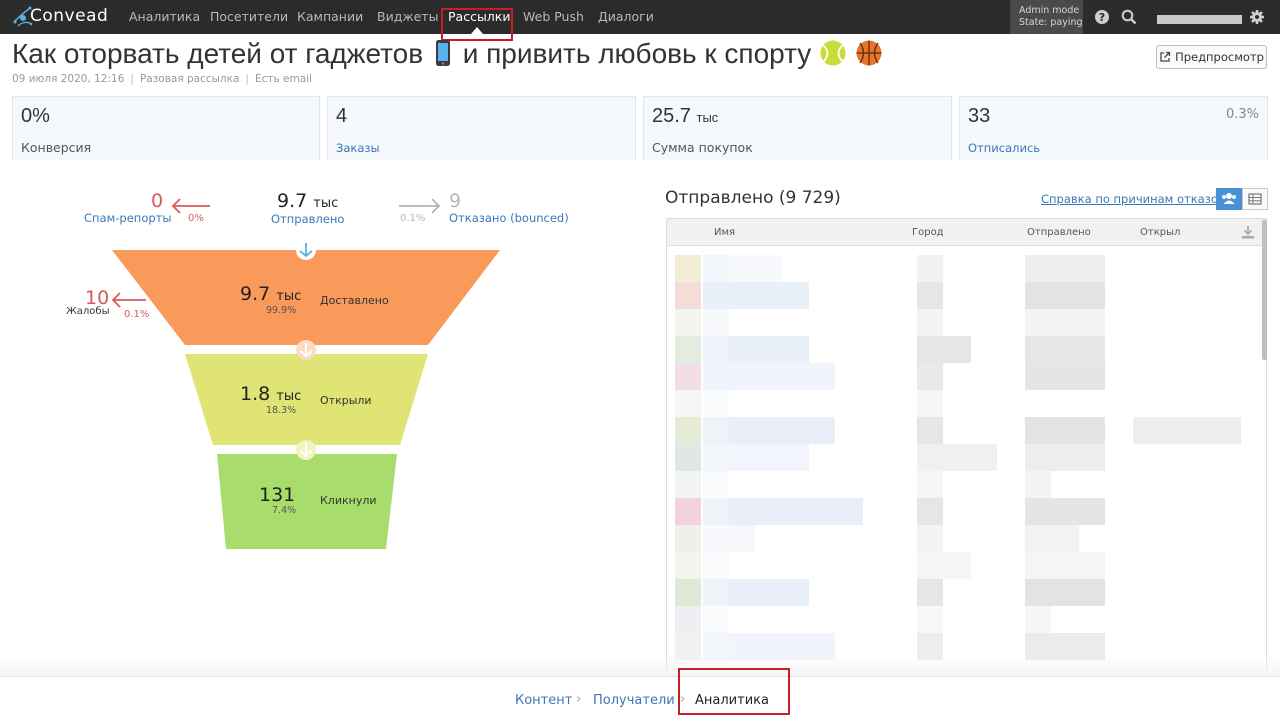  Describe the element at coordinates (1165, 56) in the screenshot. I see `external-link-icon` at that location.